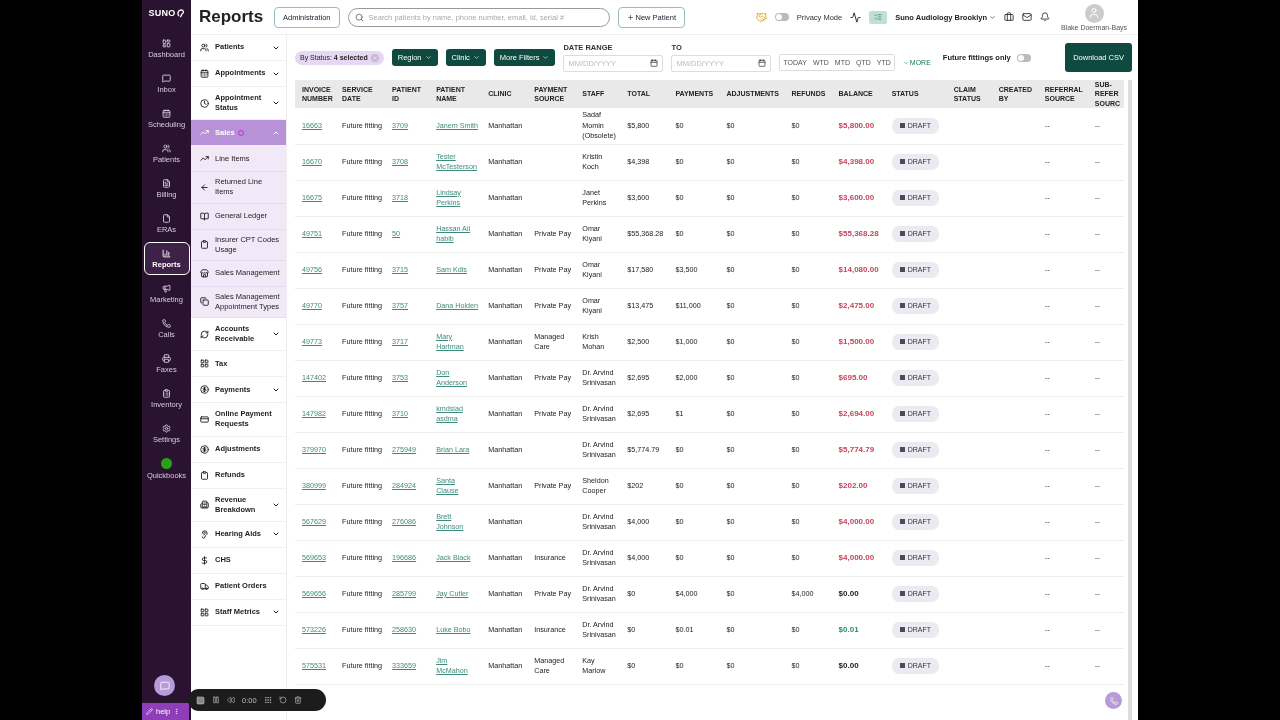 This screenshot has width=1280, height=720. Describe the element at coordinates (1045, 17) in the screenshot. I see `bell-icon` at that location.